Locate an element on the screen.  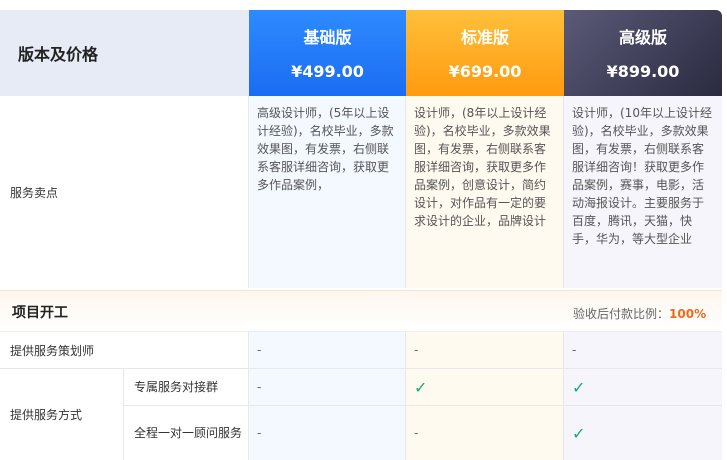
plan-price-basic: ¥499.00 is located at coordinates (327, 71).